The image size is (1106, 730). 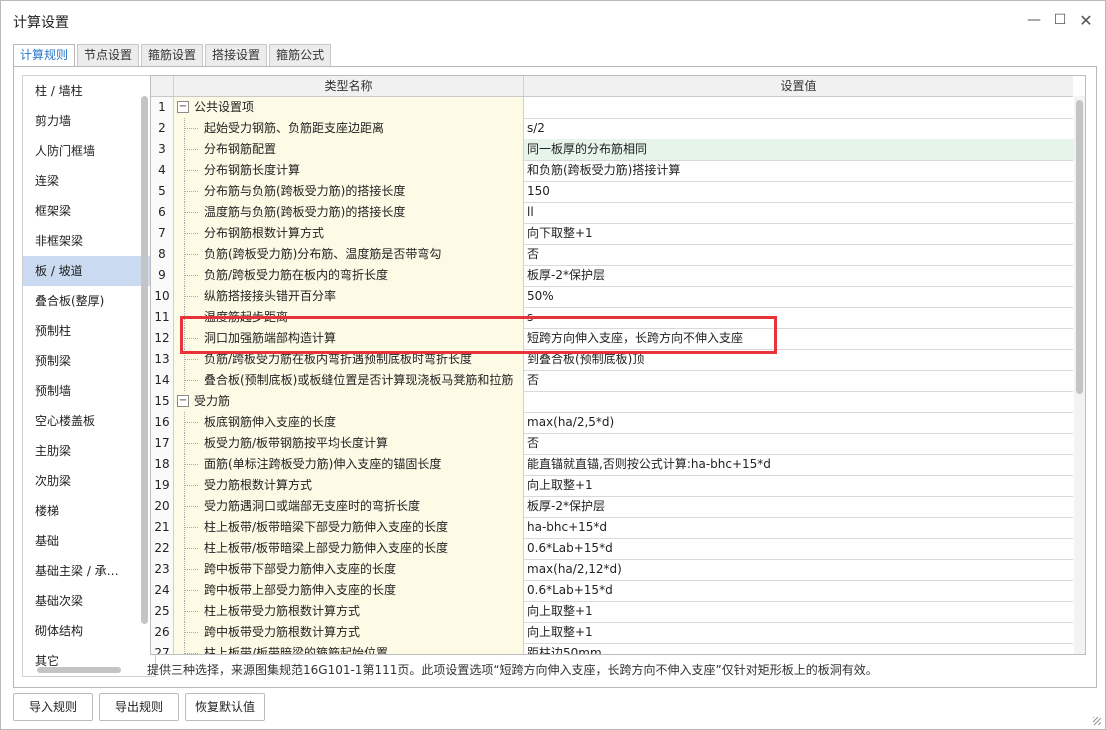 I want to click on table-row: 23 跨中板带下部受力筋伸入支座的长度 max(ha/2,12*d), so click(x=612, y=570).